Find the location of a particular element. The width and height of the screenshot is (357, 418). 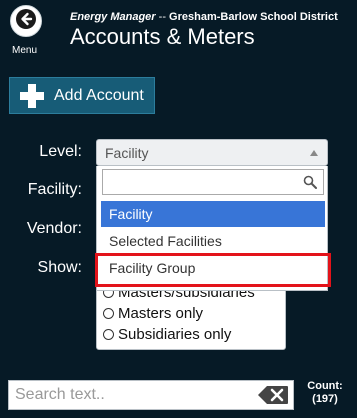

chevron-up-icon is located at coordinates (314, 153).